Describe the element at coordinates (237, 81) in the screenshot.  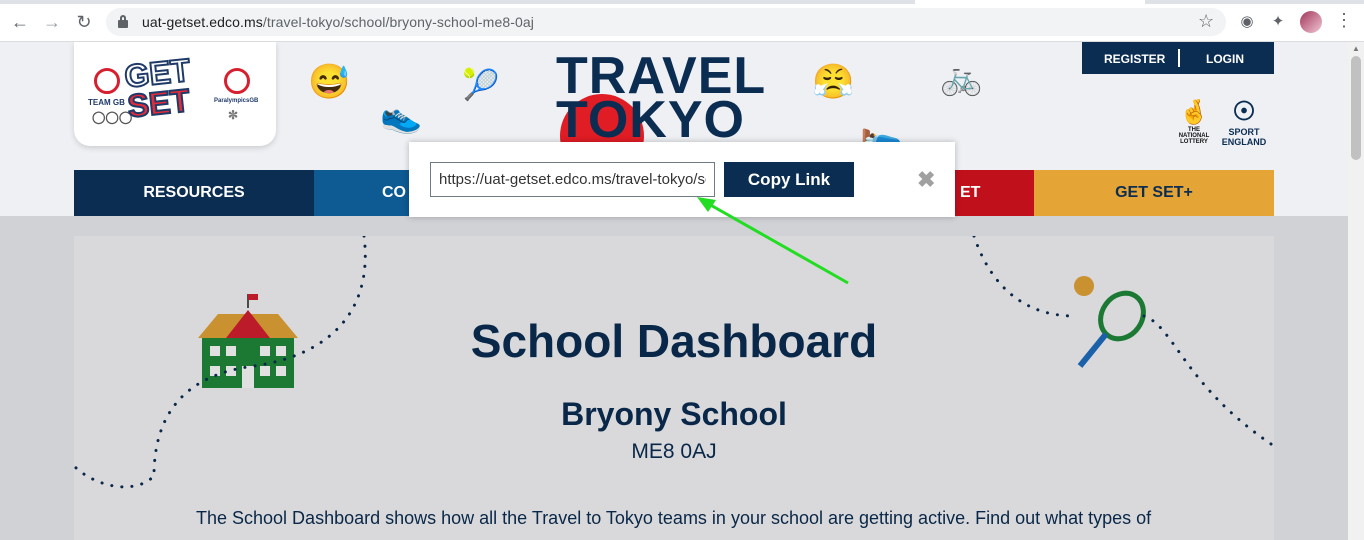
I see `paralympics-lion-icon` at that location.